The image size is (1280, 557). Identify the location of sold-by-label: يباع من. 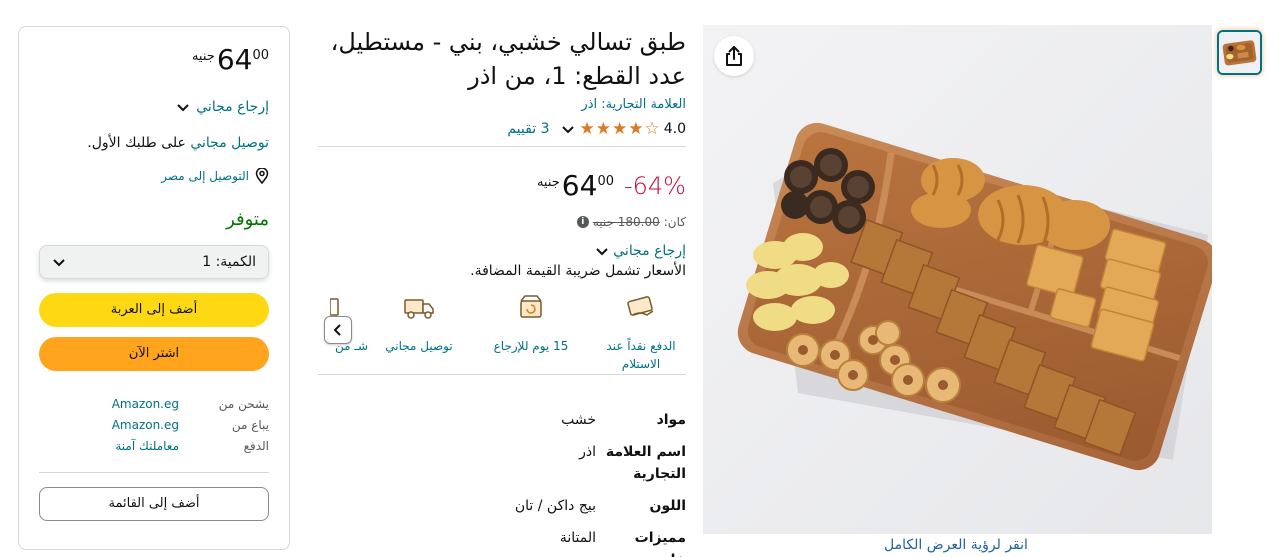
(250, 424).